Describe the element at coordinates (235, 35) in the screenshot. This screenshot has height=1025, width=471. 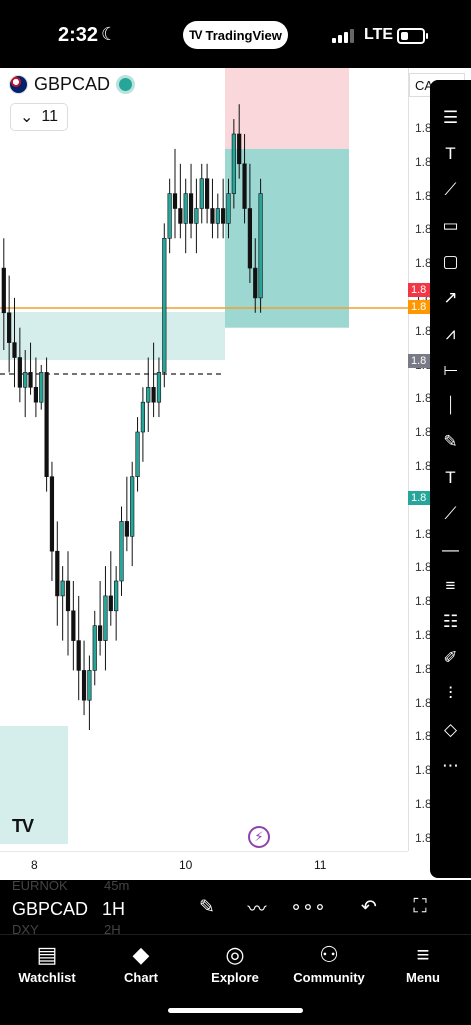
I see `app-pill: TV TradingView` at that location.